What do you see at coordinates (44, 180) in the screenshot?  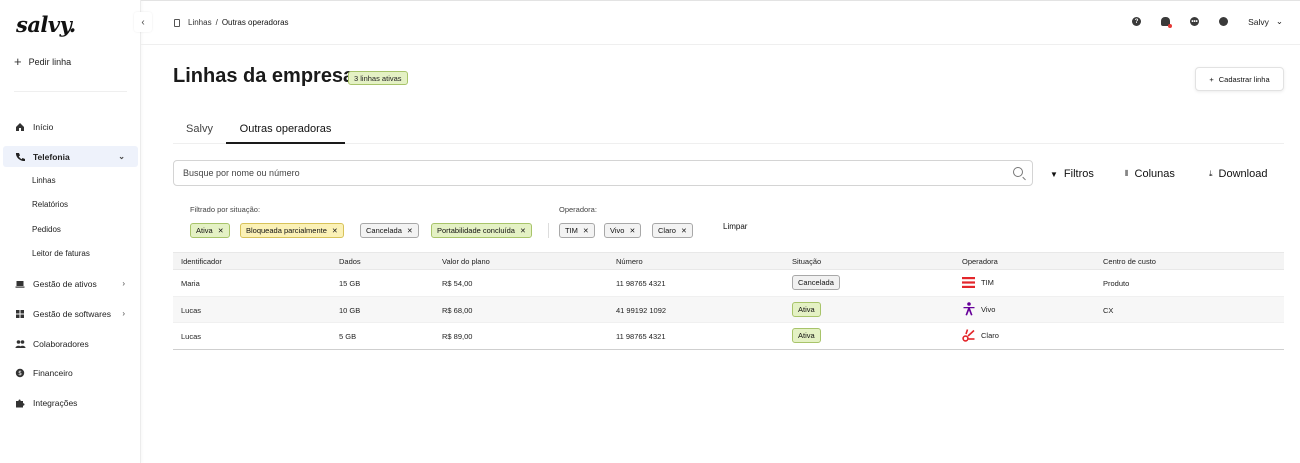 I see `sidebar-subitem-linhas: Linhas` at bounding box center [44, 180].